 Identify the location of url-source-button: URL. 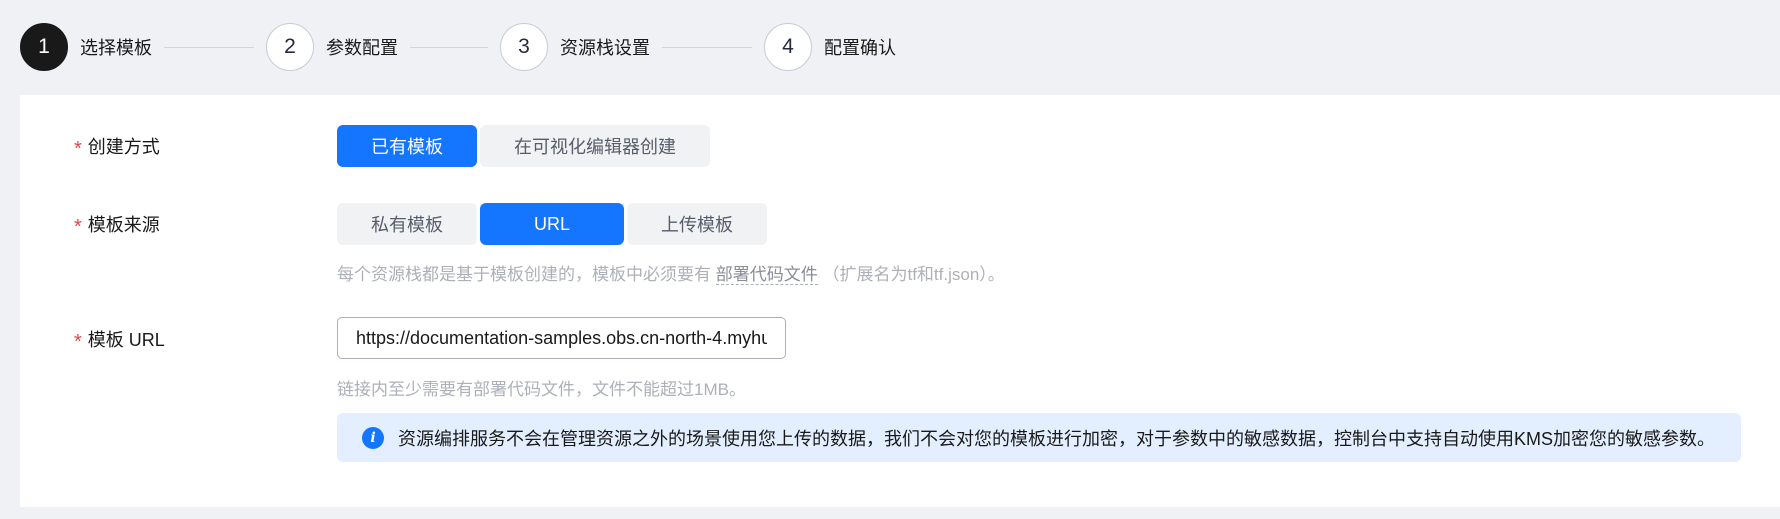
(552, 224).